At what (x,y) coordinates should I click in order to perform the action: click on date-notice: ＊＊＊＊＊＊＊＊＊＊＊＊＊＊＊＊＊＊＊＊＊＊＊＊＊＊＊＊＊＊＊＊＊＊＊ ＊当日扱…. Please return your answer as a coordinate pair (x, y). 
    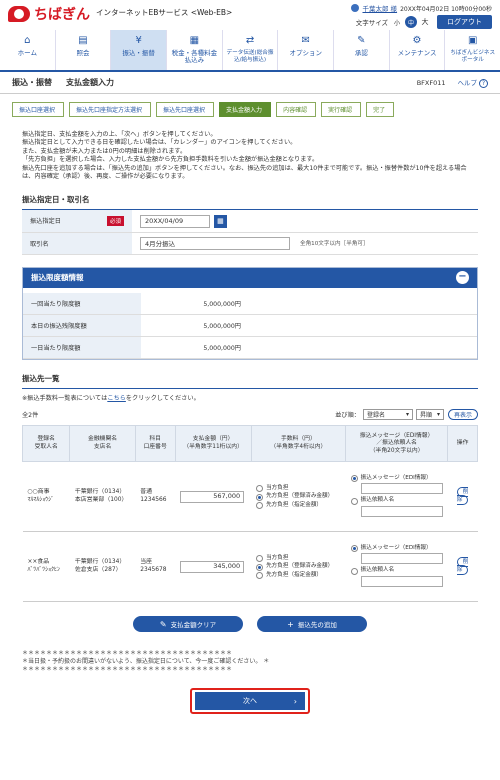
    Looking at the image, I should click on (250, 662).